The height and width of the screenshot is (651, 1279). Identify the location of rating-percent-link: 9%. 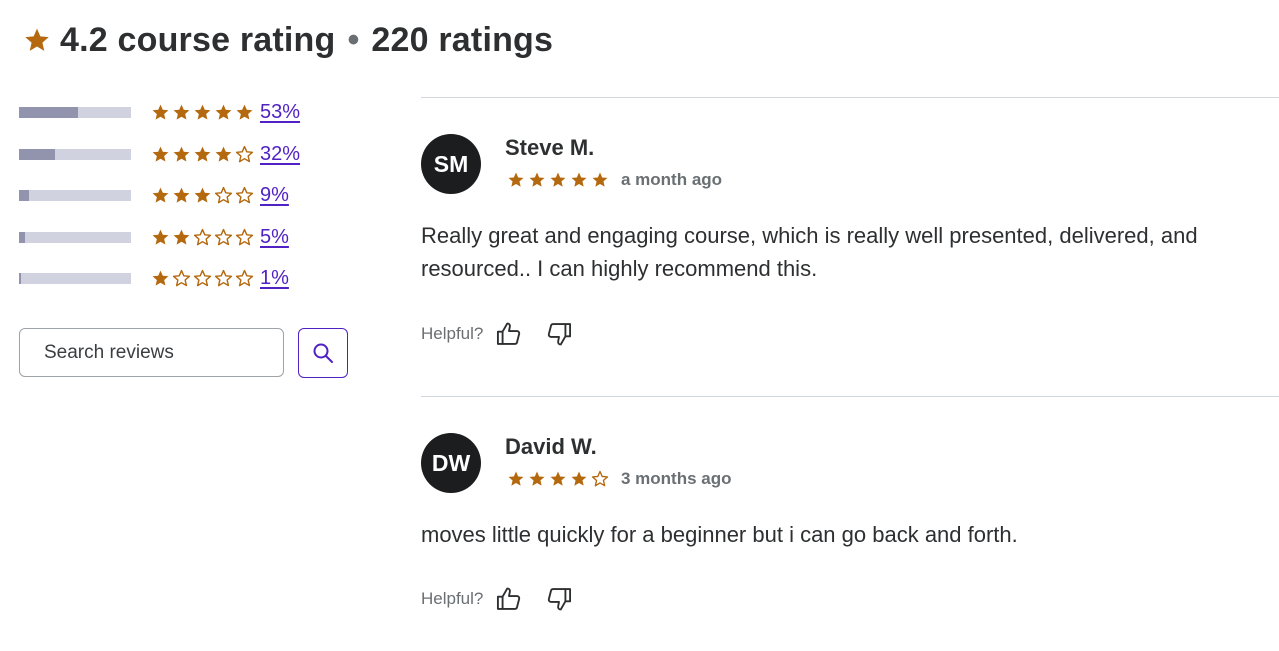
(274, 195).